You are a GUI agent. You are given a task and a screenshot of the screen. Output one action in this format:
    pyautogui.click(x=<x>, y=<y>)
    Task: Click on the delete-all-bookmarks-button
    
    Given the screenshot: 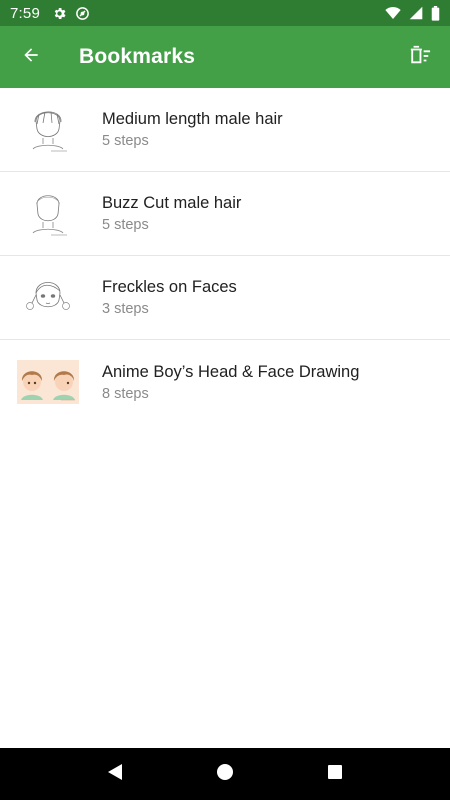 What is the action you would take?
    pyautogui.click(x=420, y=57)
    